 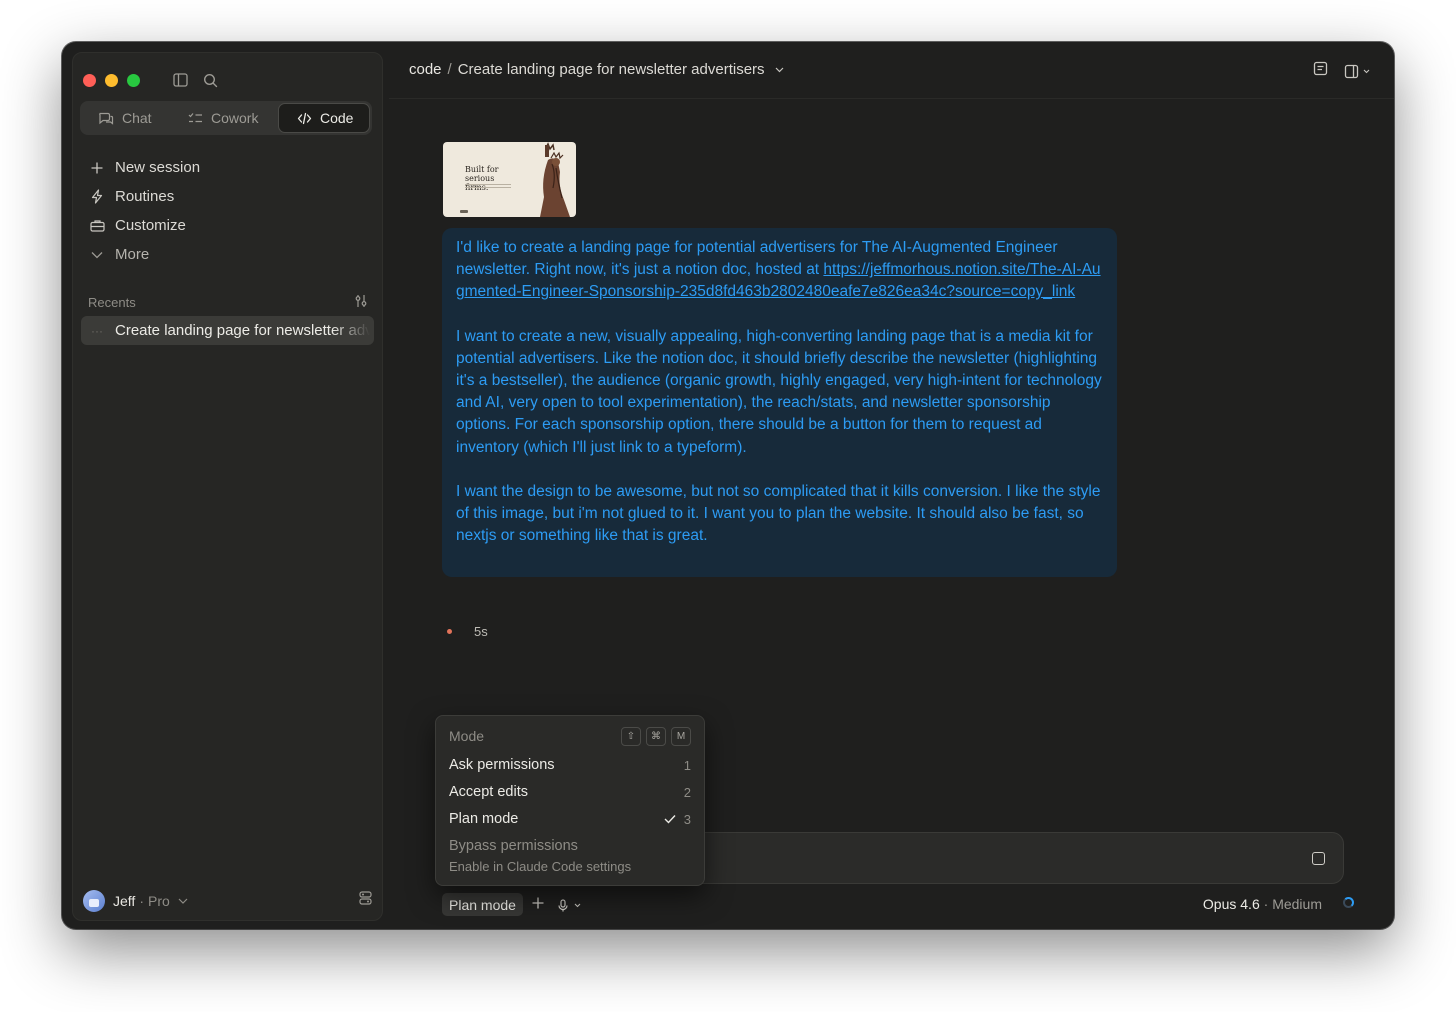 I want to click on menu-item-number: 1, so click(x=687, y=765).